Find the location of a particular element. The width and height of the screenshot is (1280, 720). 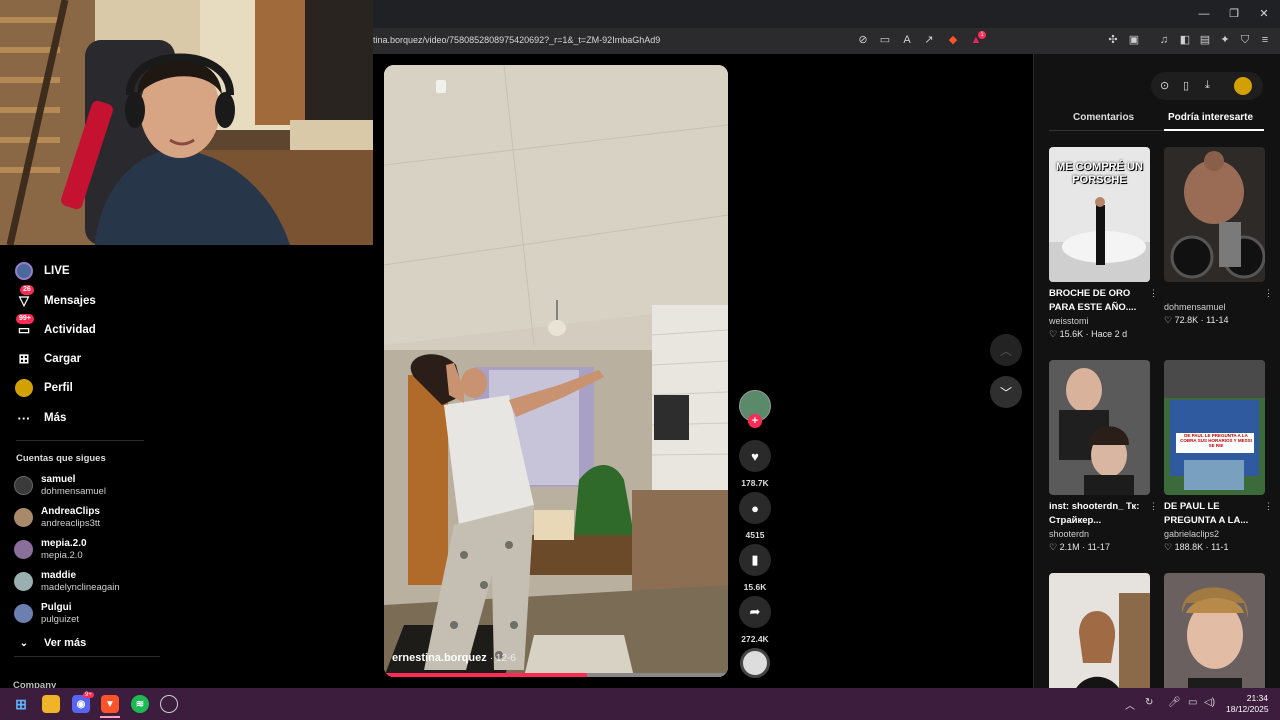

extensions-icon: ✣ is located at coordinates (1113, 40).